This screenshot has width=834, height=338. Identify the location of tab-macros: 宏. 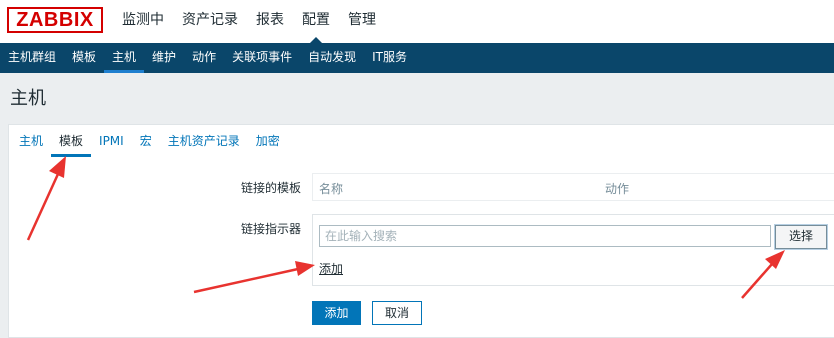
(146, 141).